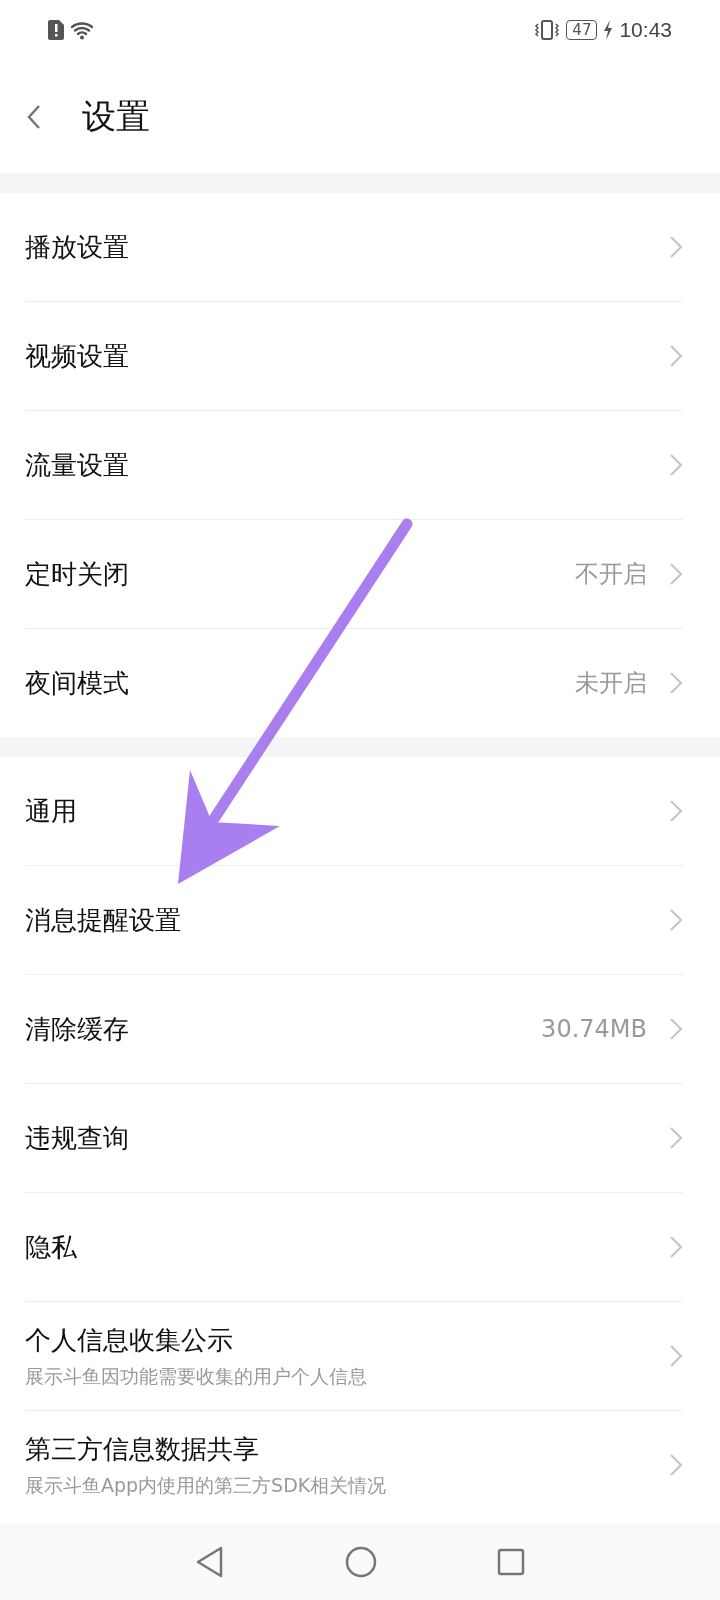 The width and height of the screenshot is (720, 1600). What do you see at coordinates (645, 30) in the screenshot?
I see `clock-time: 10:43` at bounding box center [645, 30].